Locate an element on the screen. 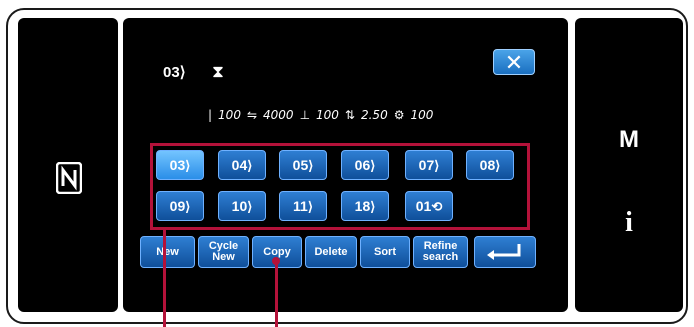 Image resolution: width=694 pixels, height=327 pixels. enter-icon is located at coordinates (504, 252).